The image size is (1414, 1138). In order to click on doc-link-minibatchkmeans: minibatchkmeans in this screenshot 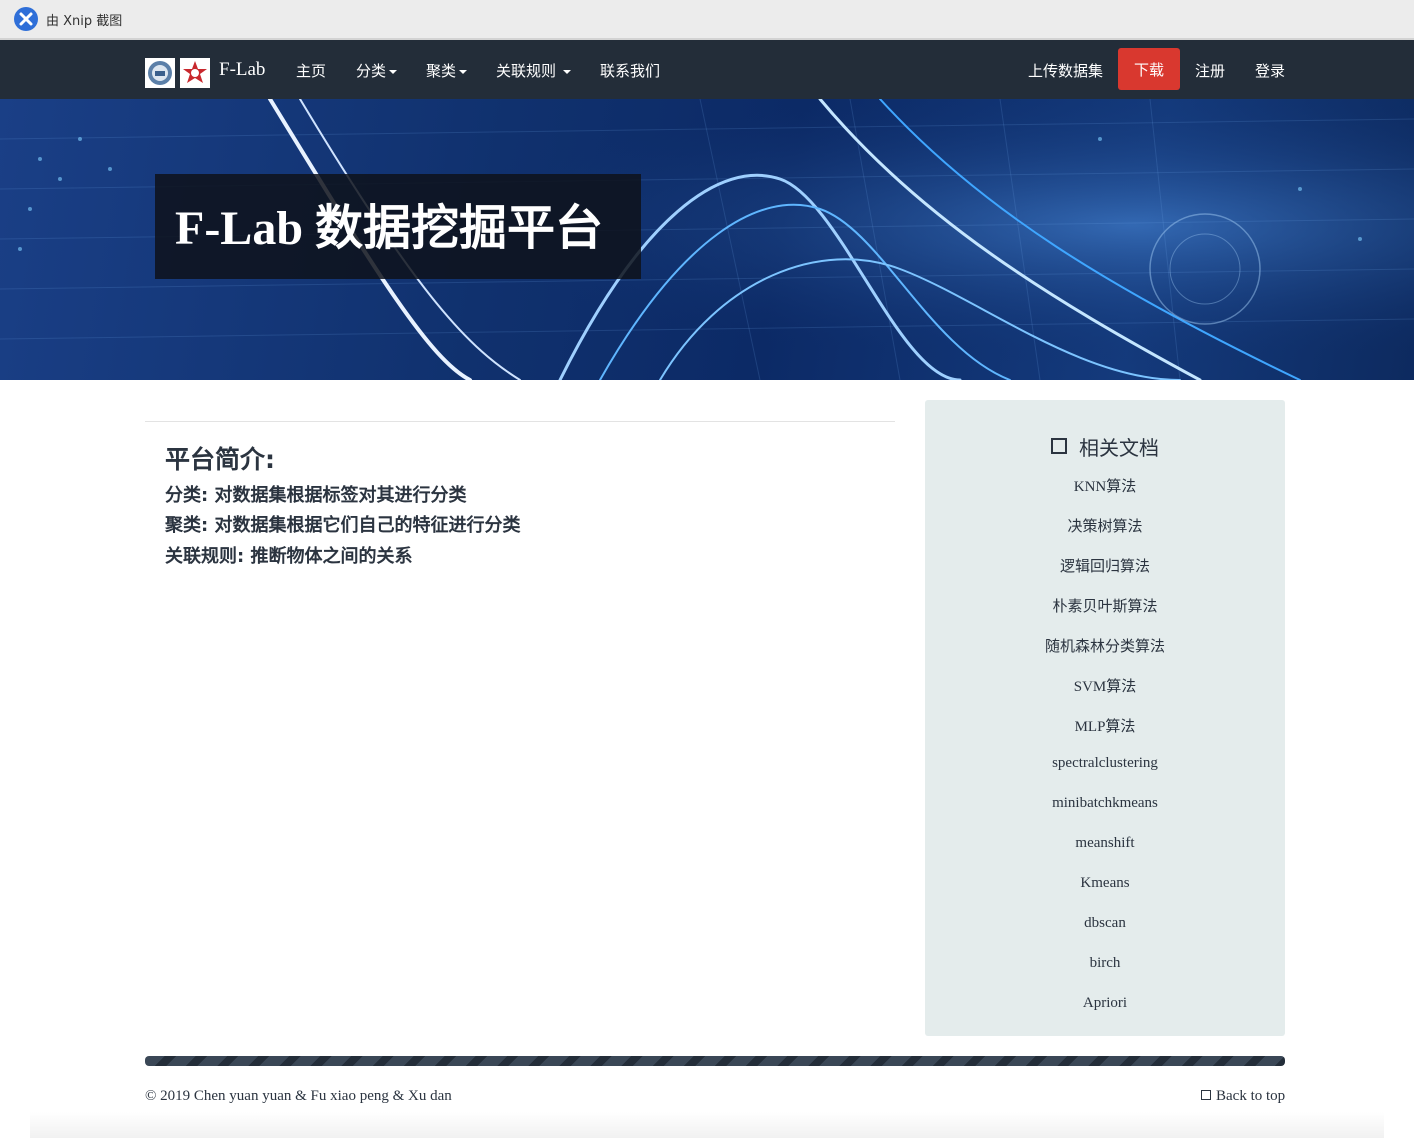, I will do `click(1105, 803)`.